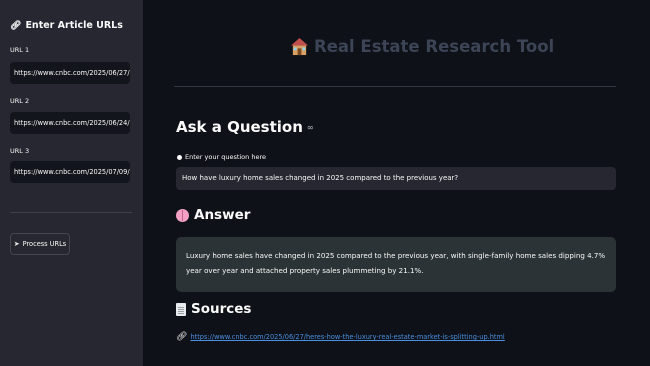 The image size is (650, 366). What do you see at coordinates (70, 73) in the screenshot?
I see `url-1-input: https://www.cnbc.com/2025/06/27/here` at bounding box center [70, 73].